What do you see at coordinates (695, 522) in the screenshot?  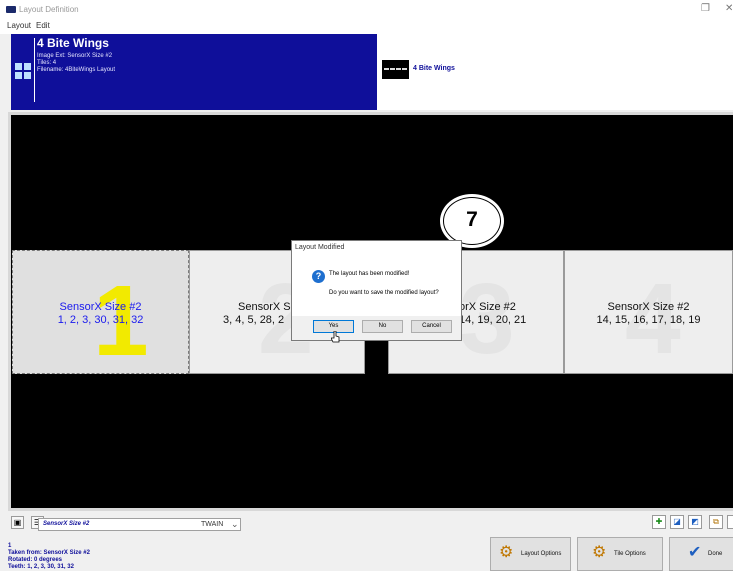 I see `tile-down-icon: ◩` at bounding box center [695, 522].